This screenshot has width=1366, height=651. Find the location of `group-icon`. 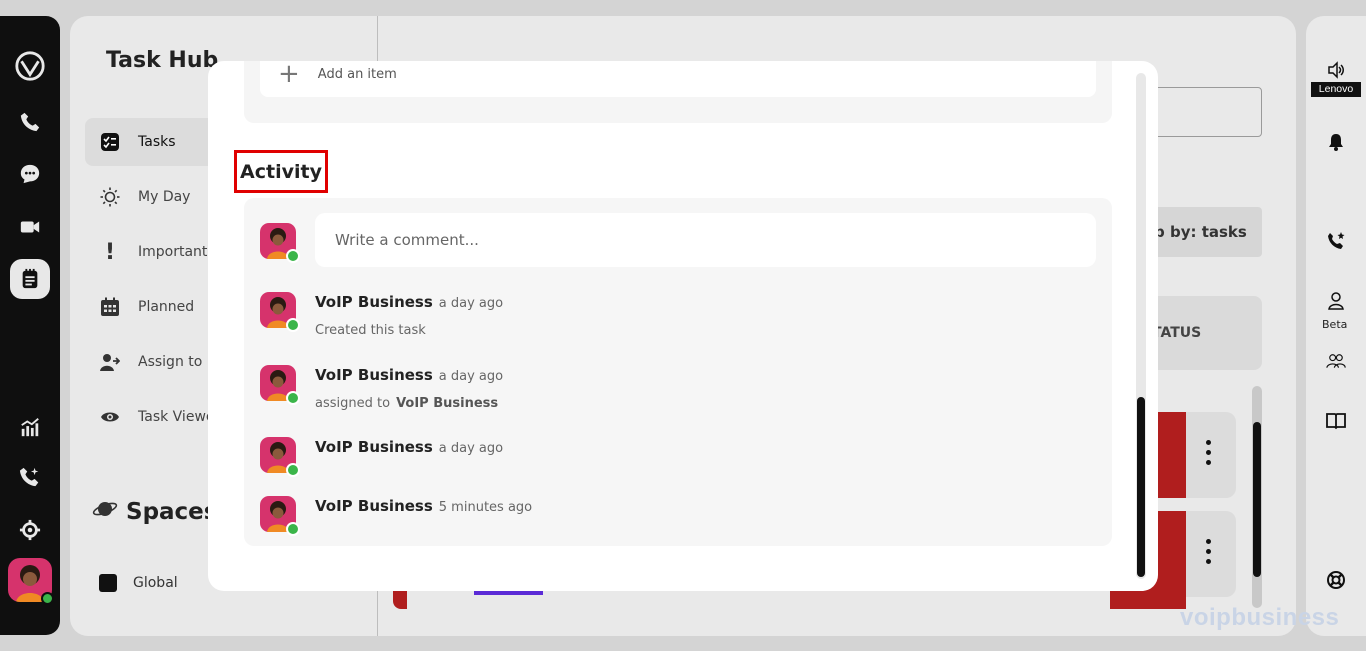

group-icon is located at coordinates (1336, 361).